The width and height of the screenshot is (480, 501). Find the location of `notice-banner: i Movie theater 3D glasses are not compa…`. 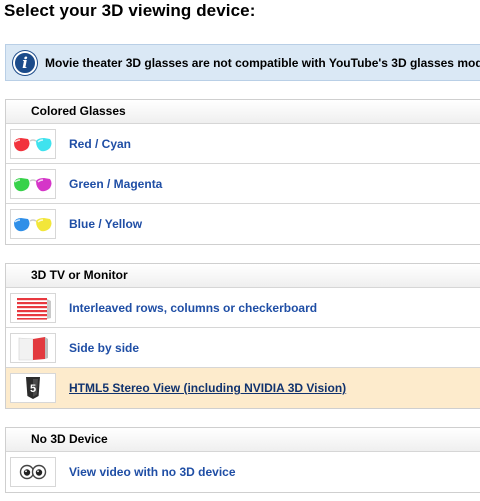

notice-banner: i Movie theater 3D glasses are not compa… is located at coordinates (242, 62).